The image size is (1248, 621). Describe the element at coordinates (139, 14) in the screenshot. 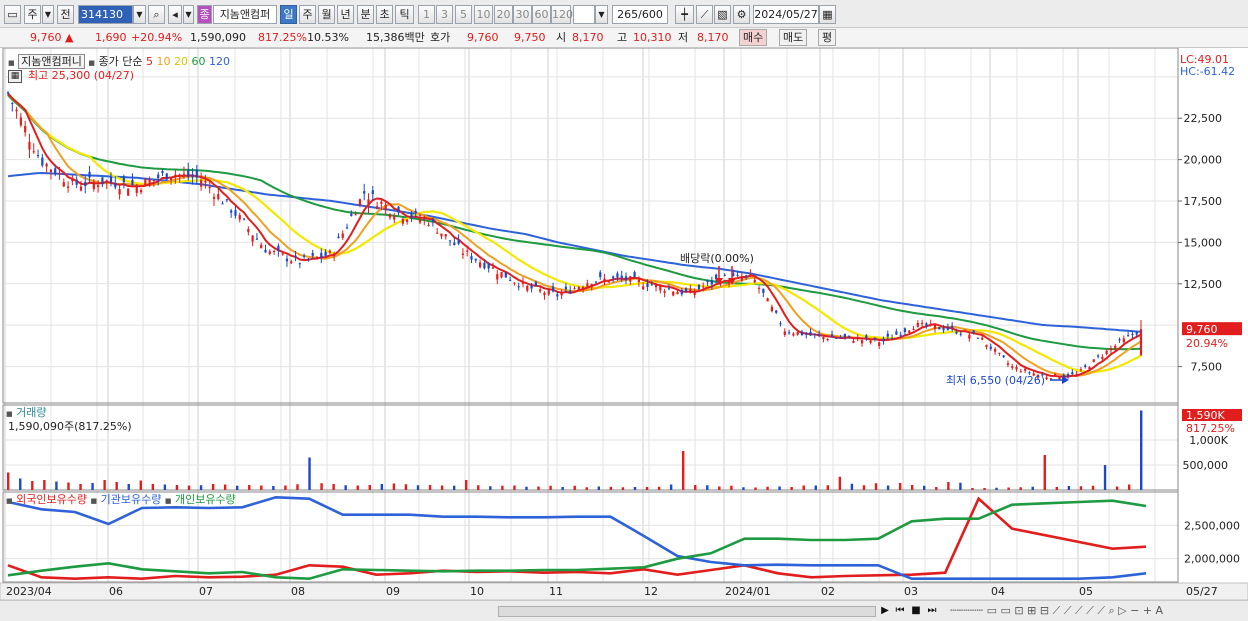

I see `code-dropdown-icon: ▼` at that location.